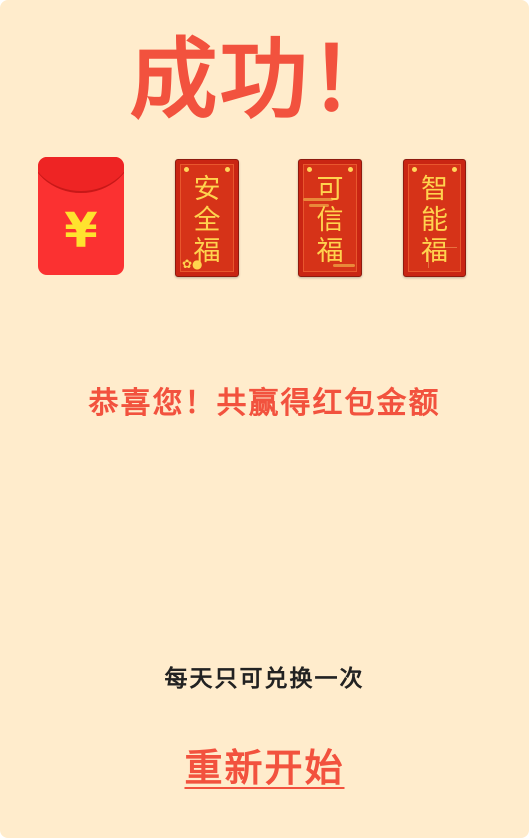 The width and height of the screenshot is (529, 838). I want to click on fu-card-smart: 智 能 福, so click(434, 218).